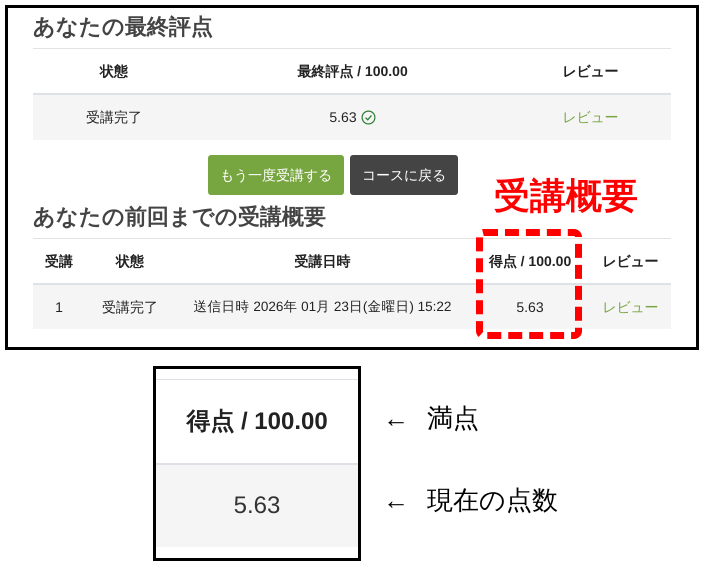 This screenshot has width=703, height=563. I want to click on action-button: もう一度受講する, so click(276, 175).